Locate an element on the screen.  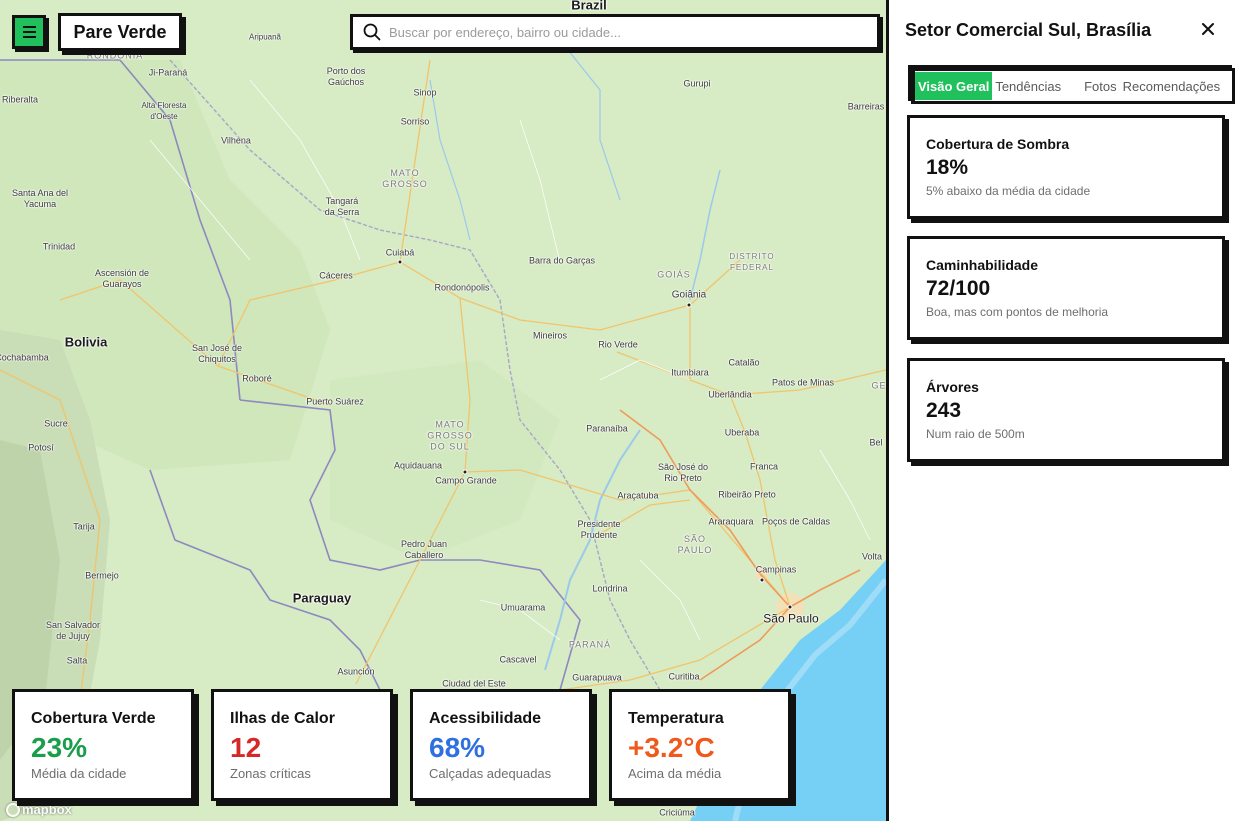
info-card-title: Cobertura de Sombra is located at coordinates (998, 144).